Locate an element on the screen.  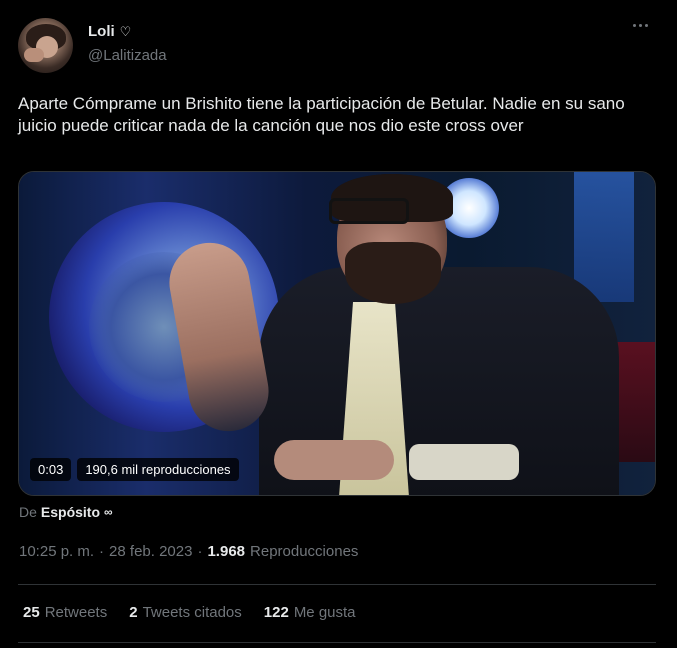
attribution-prefix: De is located at coordinates (28, 512).